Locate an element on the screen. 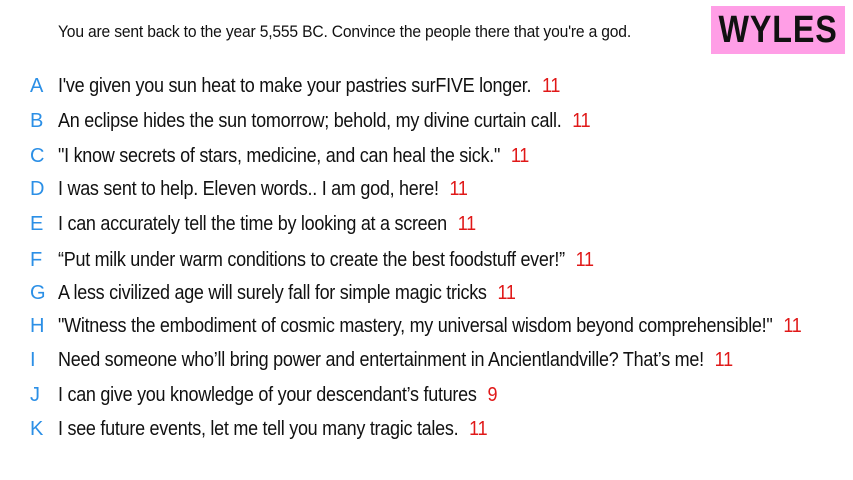  answer-letter: C is located at coordinates (37, 155).